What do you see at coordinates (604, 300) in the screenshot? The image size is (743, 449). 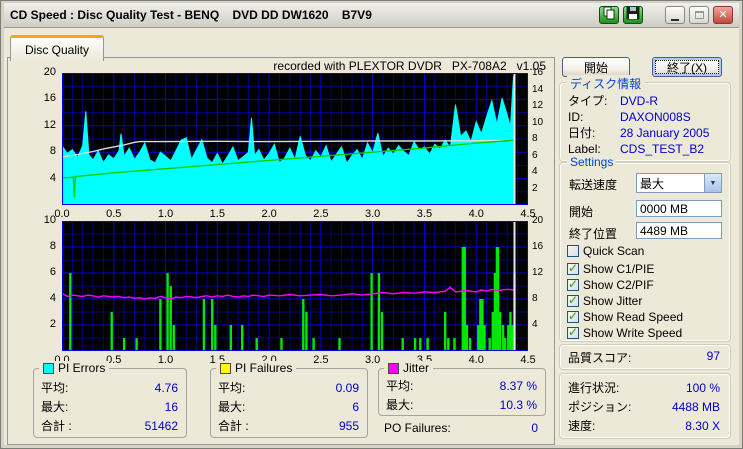 I see `checkbox-show-jitter: Show Jitter` at bounding box center [604, 300].